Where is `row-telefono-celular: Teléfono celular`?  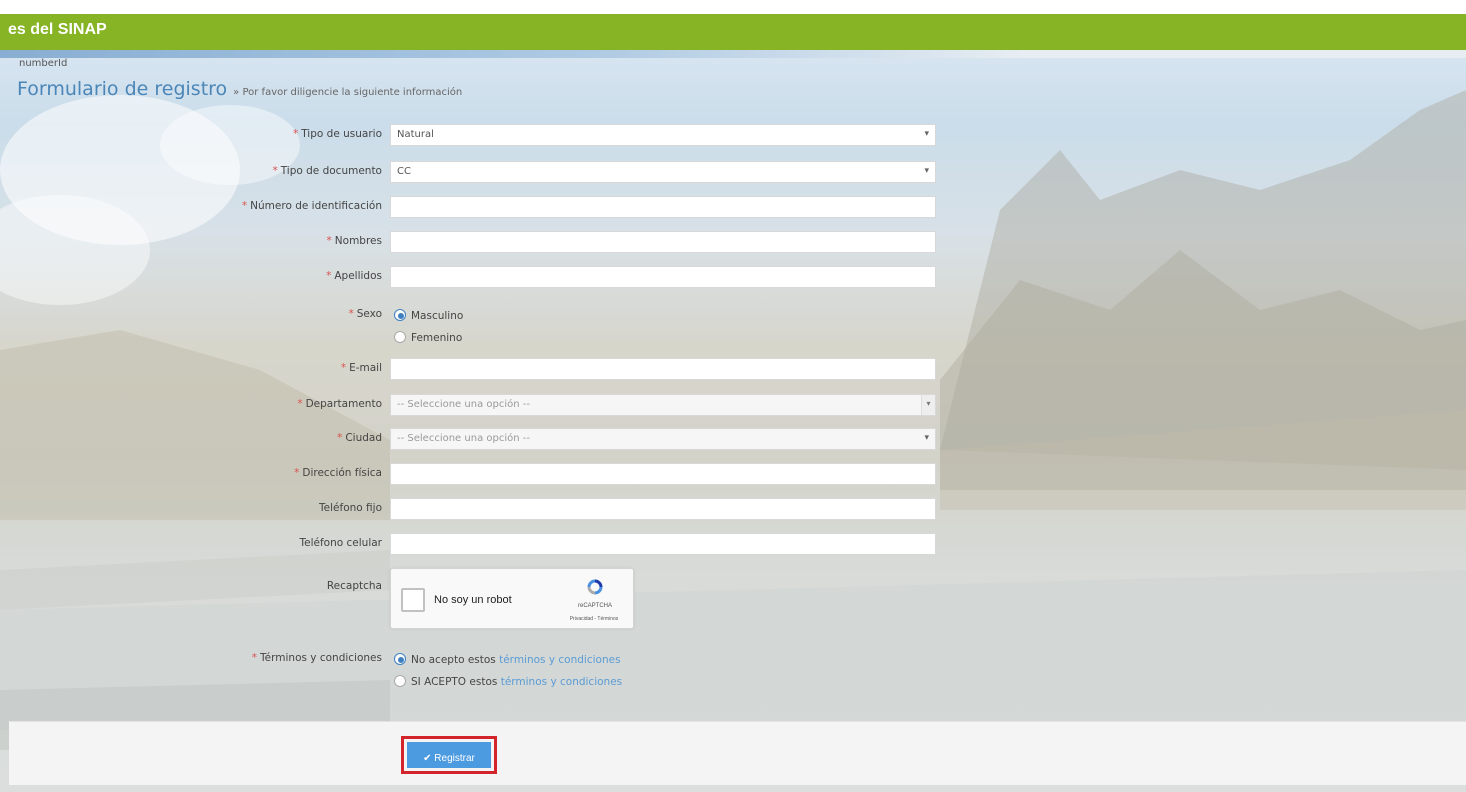 row-telefono-celular: Teléfono celular is located at coordinates (733, 545).